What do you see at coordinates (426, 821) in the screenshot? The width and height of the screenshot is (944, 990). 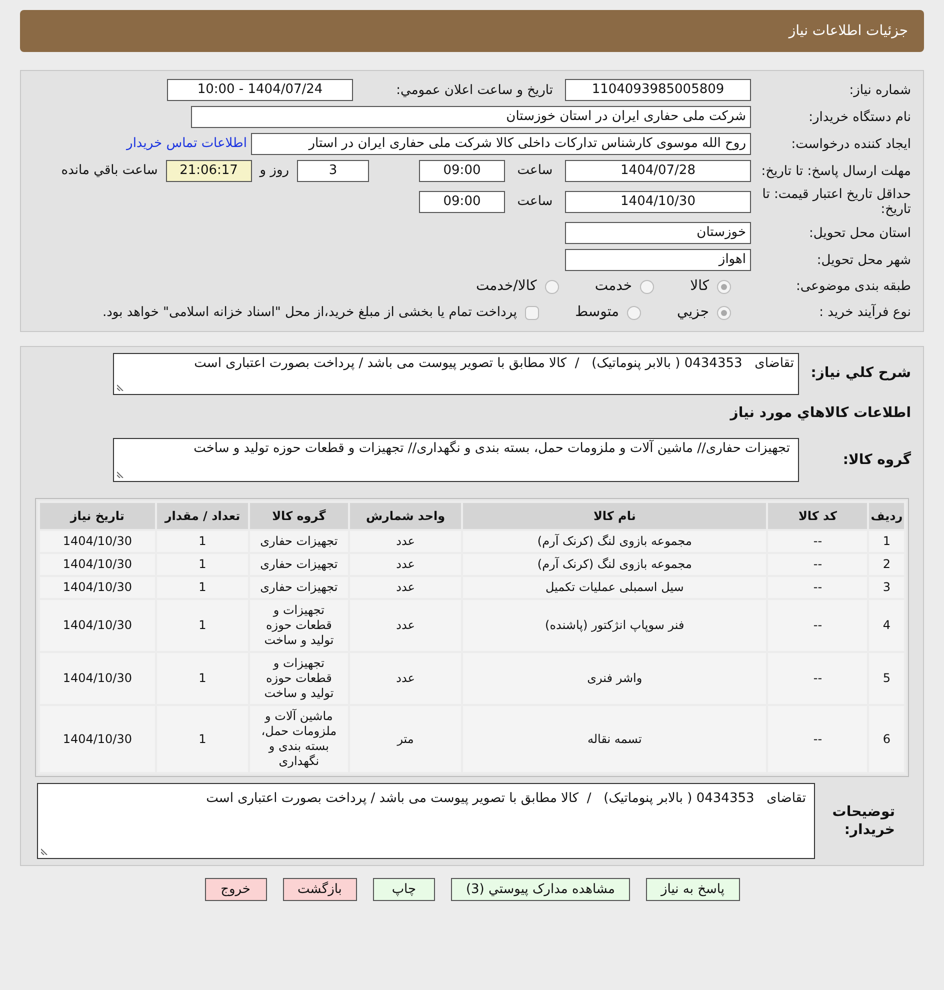 I see `notes-box: تقاضای 0434353 ( بالابر پنوماتیک) / کالا مطابق با تصویر پیوست می باشد / پرداخت بصورت اعتباری است` at bounding box center [426, 821].